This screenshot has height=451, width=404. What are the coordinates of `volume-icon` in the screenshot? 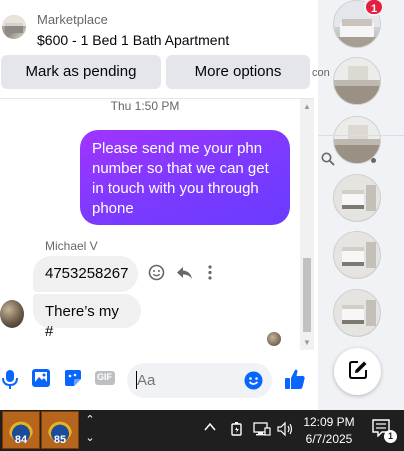 It's located at (286, 430).